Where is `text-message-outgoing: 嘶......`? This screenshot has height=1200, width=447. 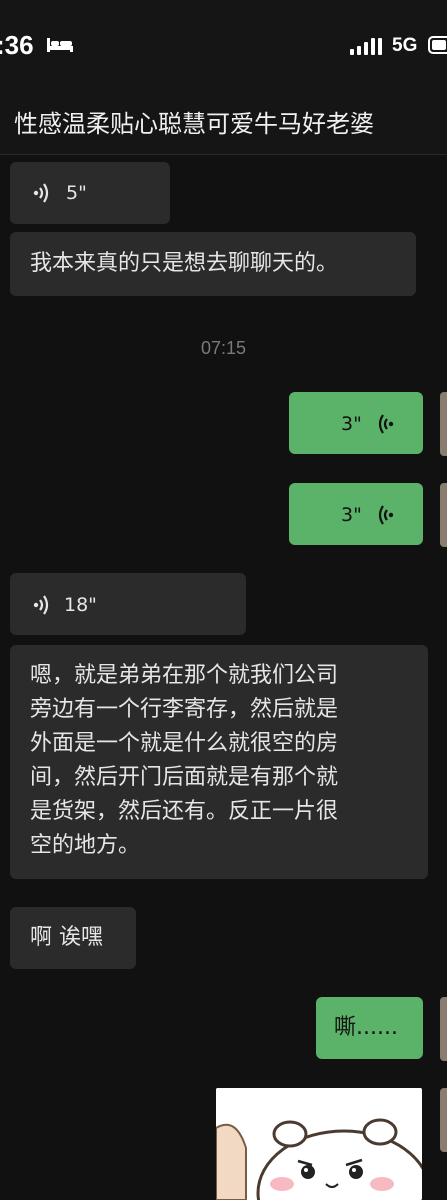
text-message-outgoing: 嘶...... is located at coordinates (369, 1028).